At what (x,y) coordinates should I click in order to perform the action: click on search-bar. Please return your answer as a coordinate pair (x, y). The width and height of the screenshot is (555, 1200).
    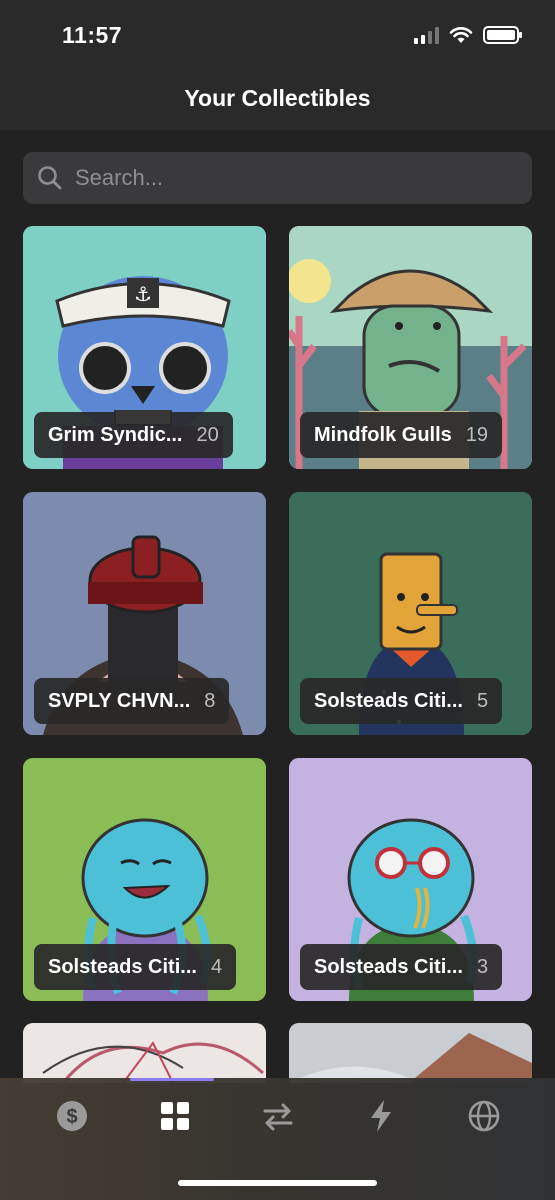
    Looking at the image, I should click on (277, 178).